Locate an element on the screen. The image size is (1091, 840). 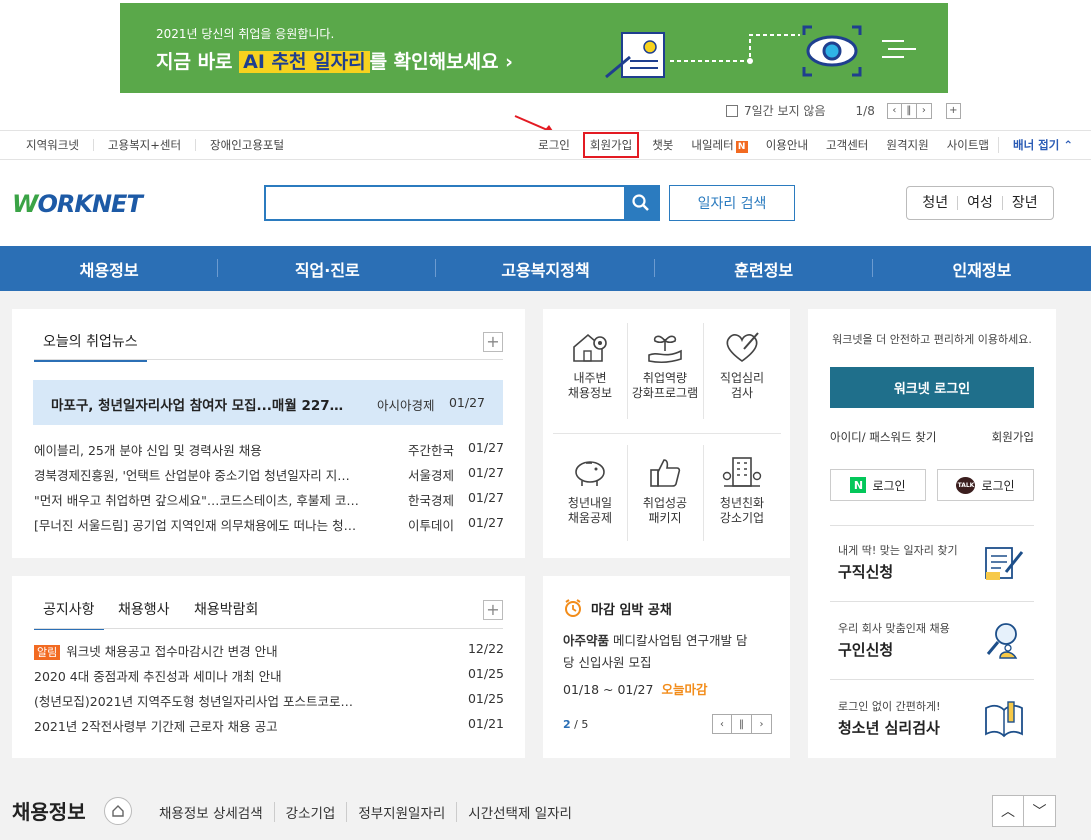
link-disabled-portal: 장애인고용포털 is located at coordinates (247, 145).